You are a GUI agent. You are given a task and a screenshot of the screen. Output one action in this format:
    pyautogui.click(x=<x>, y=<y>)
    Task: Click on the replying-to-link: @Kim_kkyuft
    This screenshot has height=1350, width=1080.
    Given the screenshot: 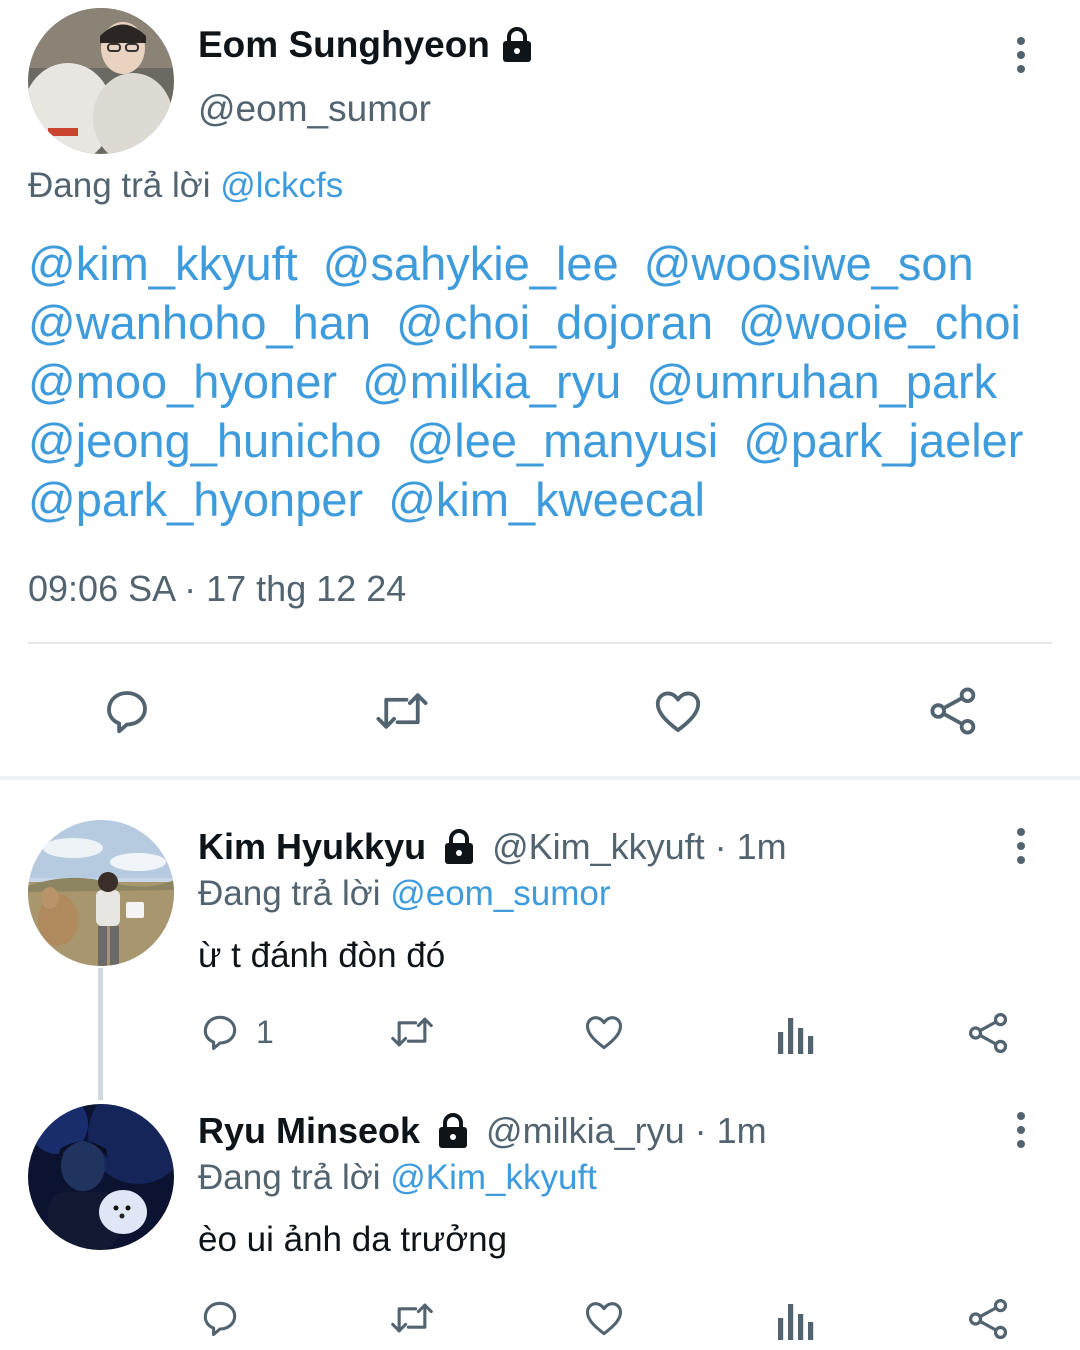 What is the action you would take?
    pyautogui.click(x=493, y=1177)
    